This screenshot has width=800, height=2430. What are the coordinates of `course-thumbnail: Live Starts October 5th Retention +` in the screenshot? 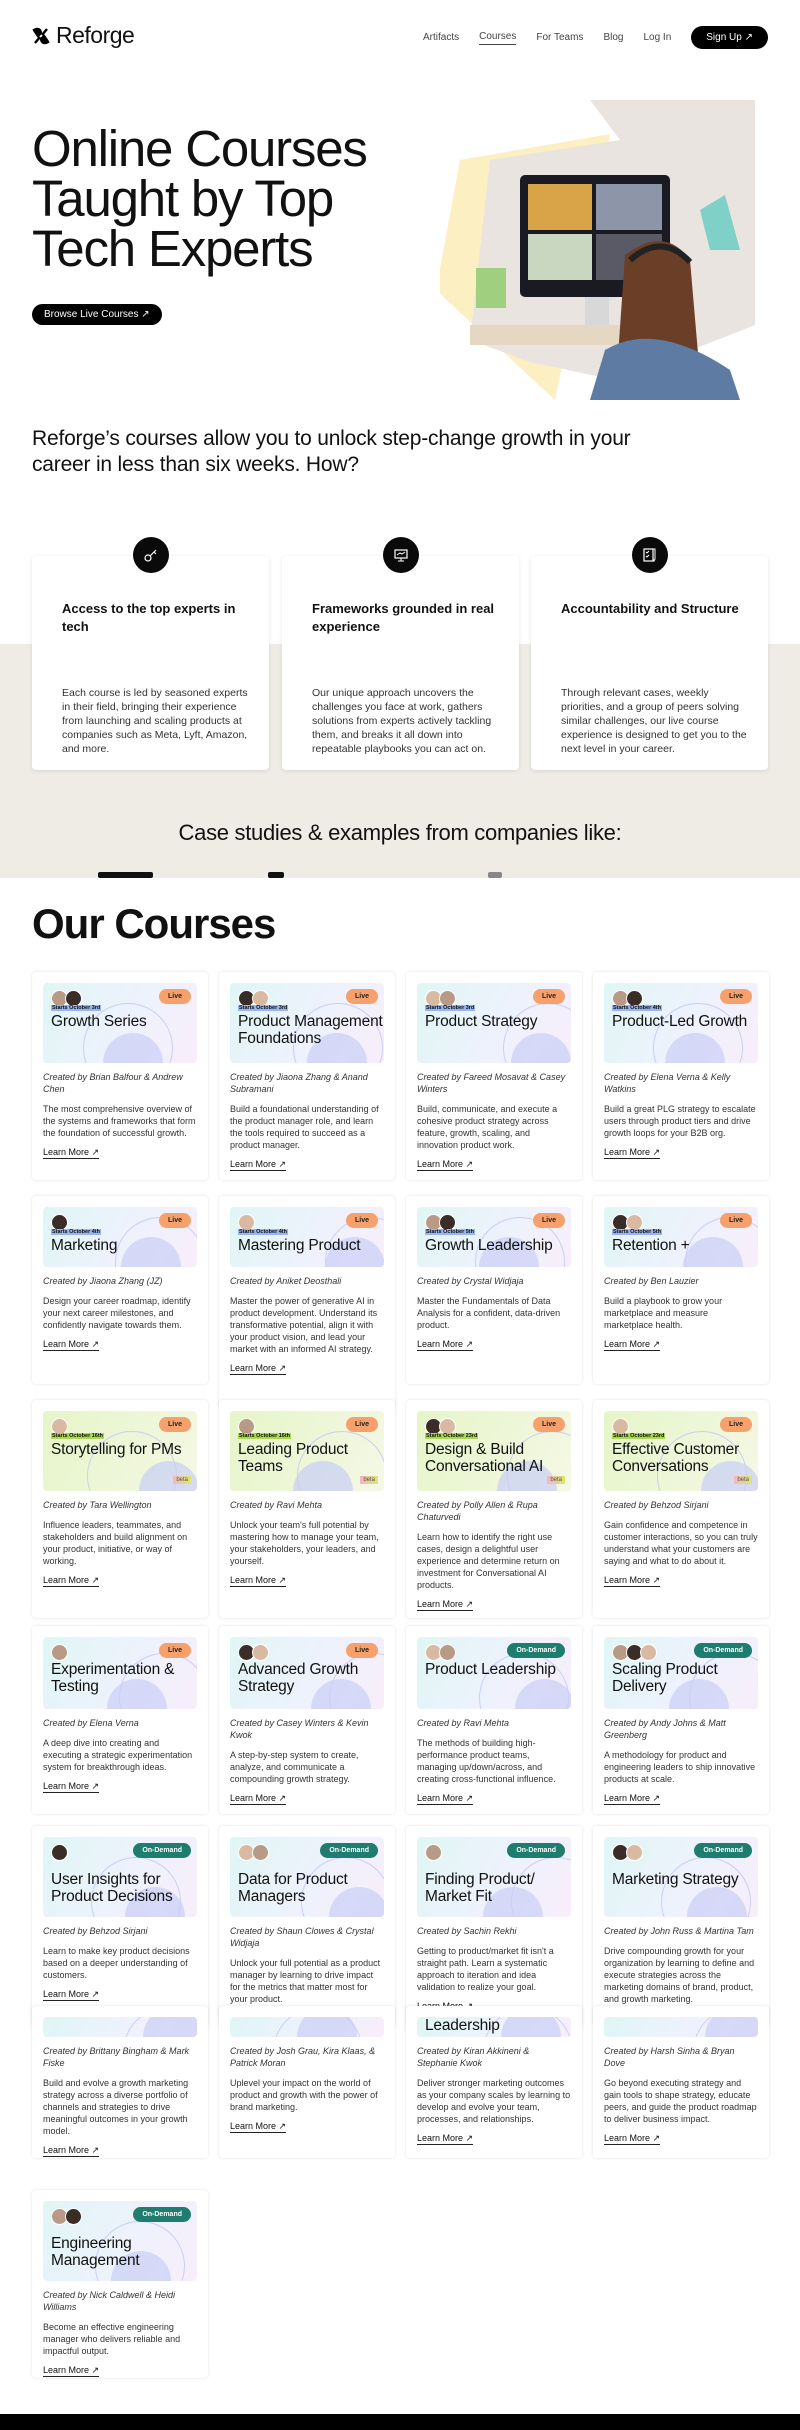 It's located at (681, 1237).